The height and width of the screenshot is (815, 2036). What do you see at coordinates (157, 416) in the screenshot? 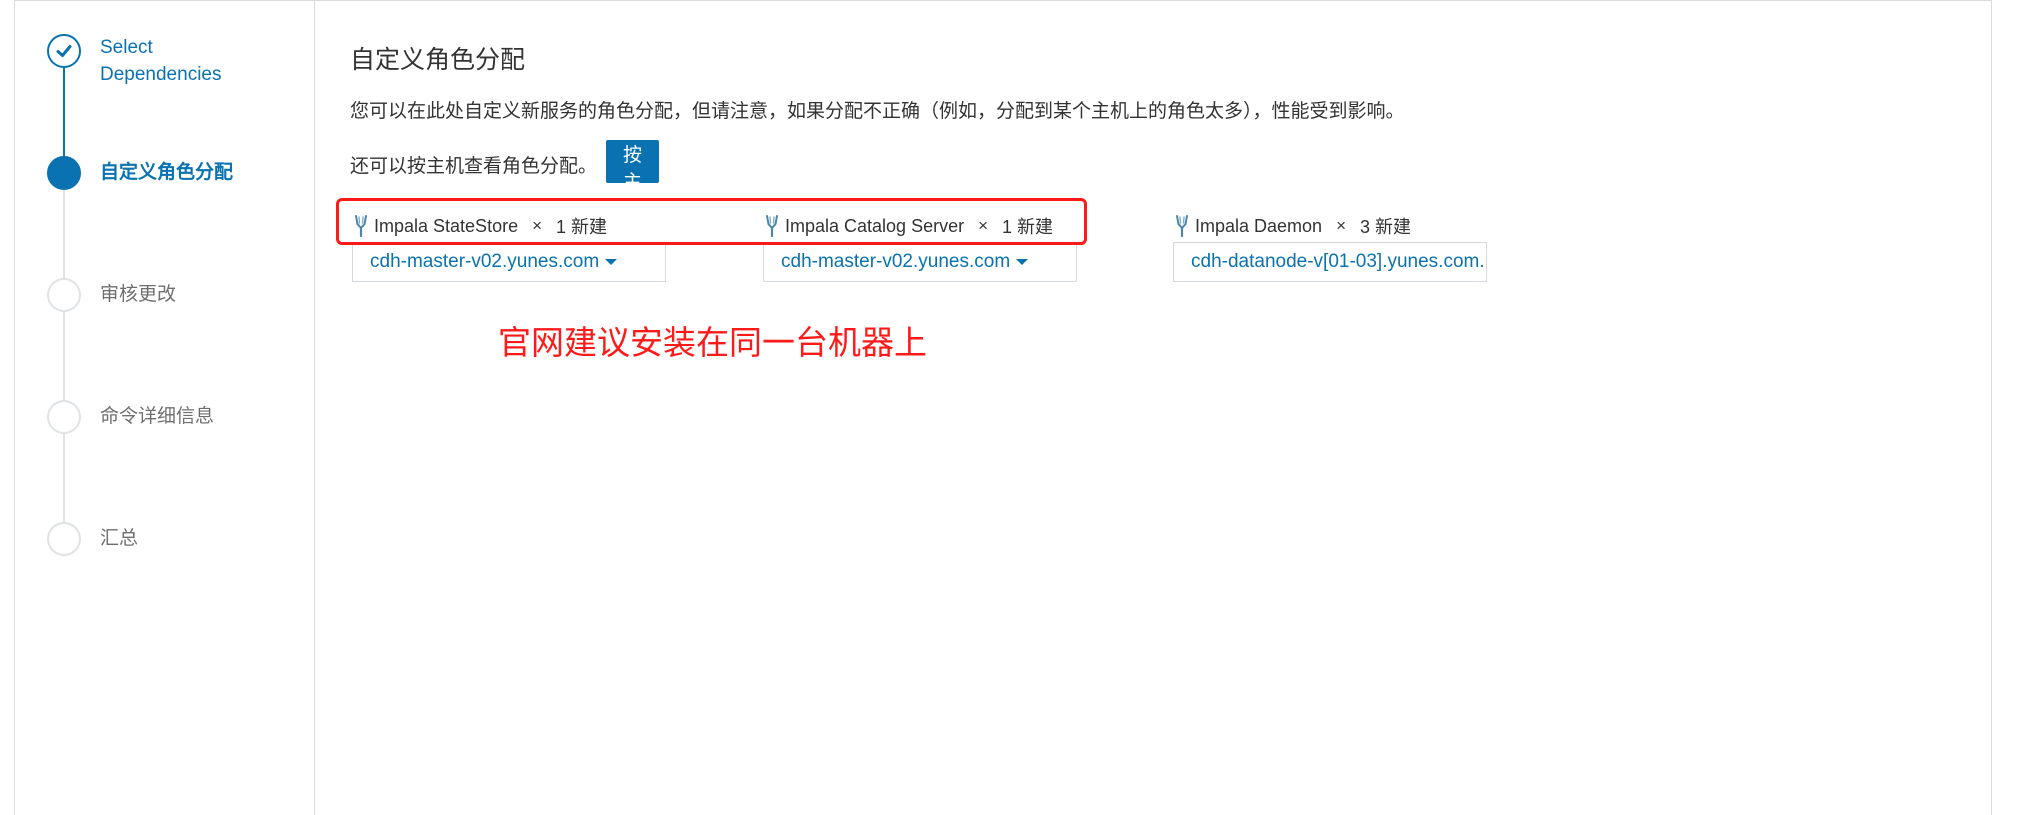
I see `step-label: 命令详细信息` at bounding box center [157, 416].